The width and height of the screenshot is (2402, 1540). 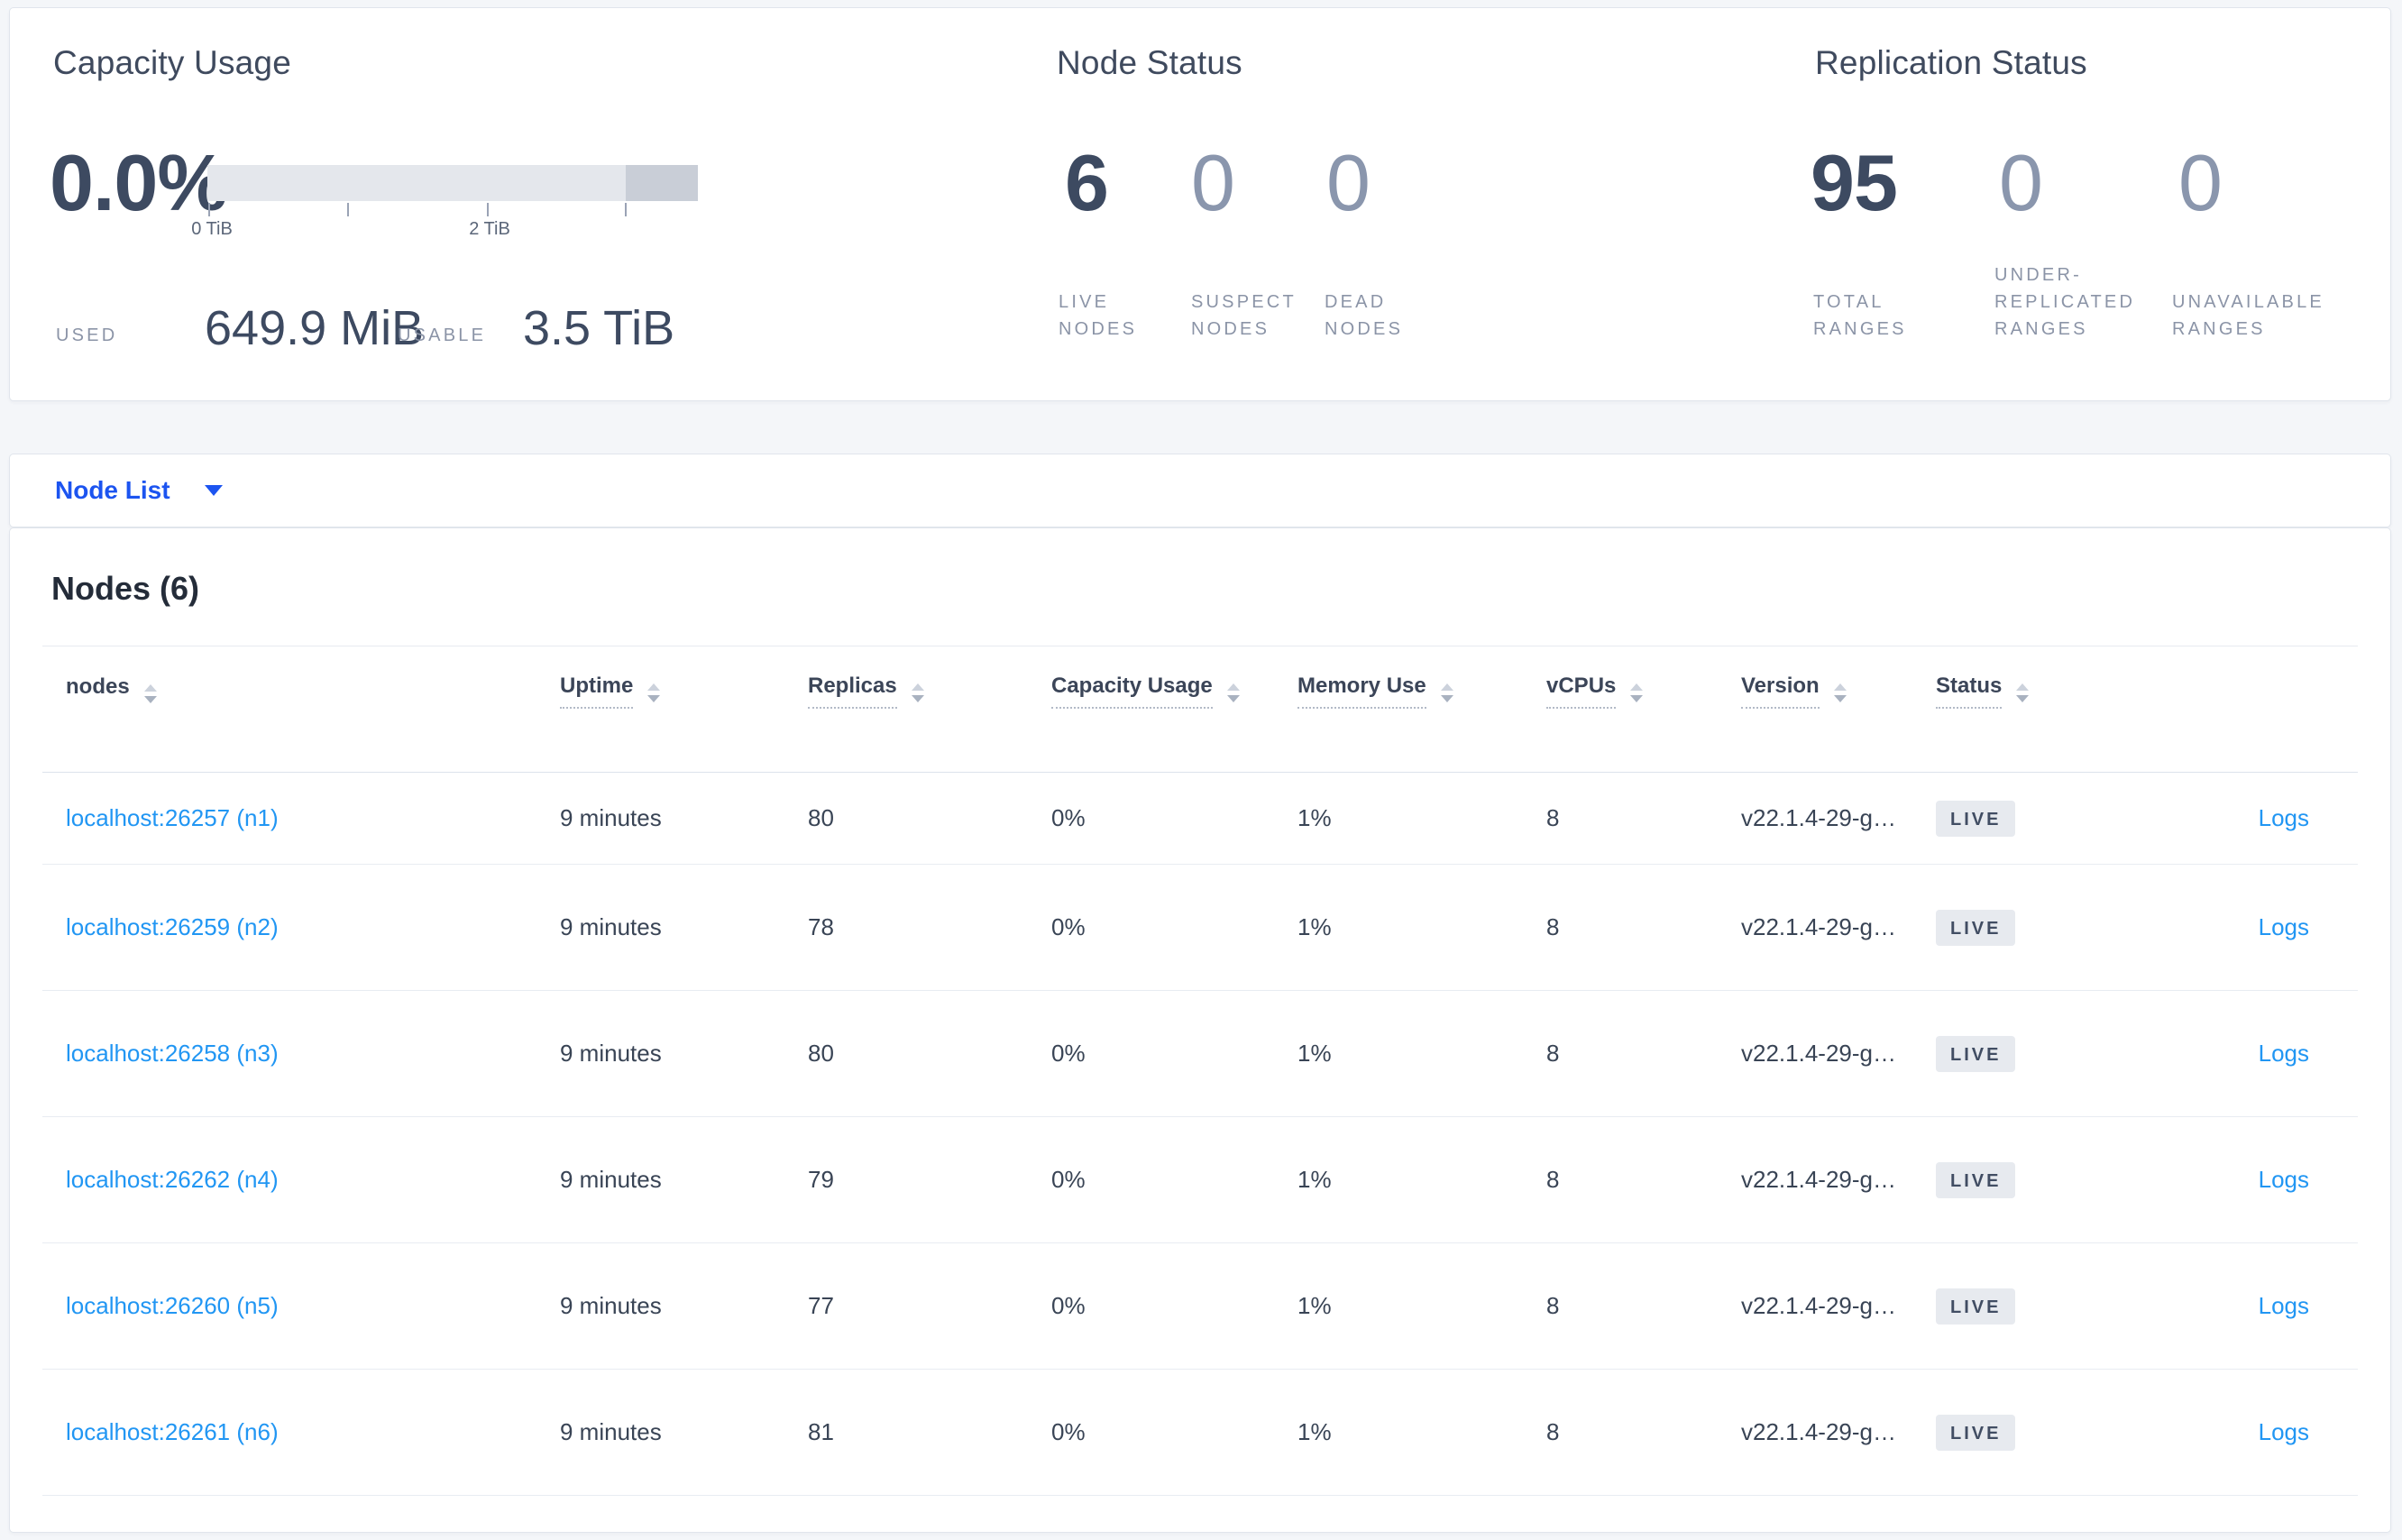 I want to click on capacity-used-value: 649.9 MiB, so click(x=315, y=328).